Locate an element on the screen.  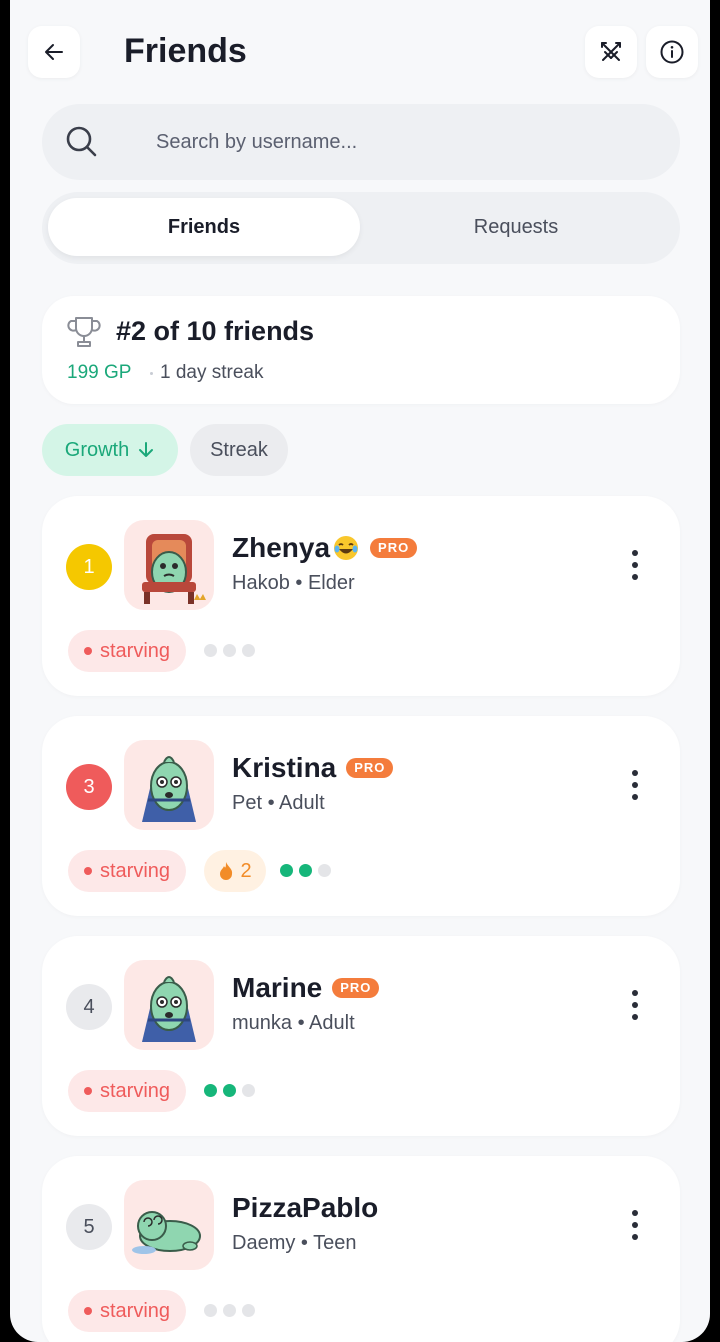
friend-card: 3 Kristina PRO Pet • Adult starving 2 is located at coordinates (361, 816).